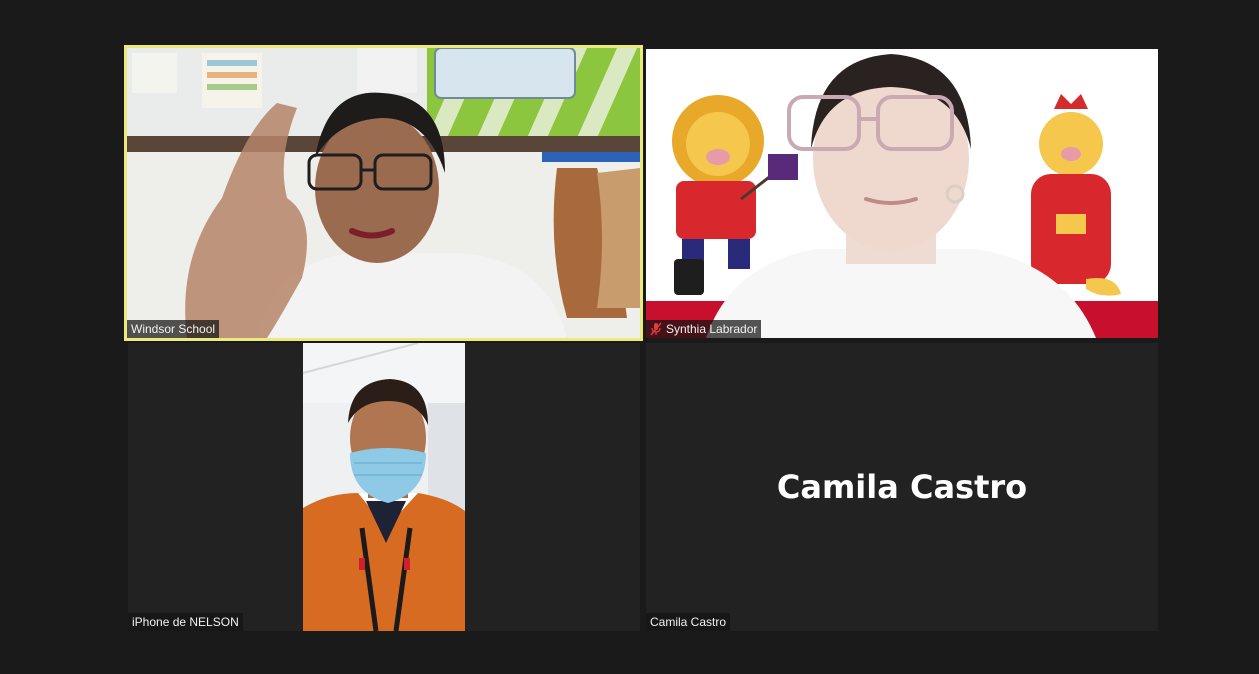  I want to click on participant-display-name: Camila Castro, so click(902, 487).